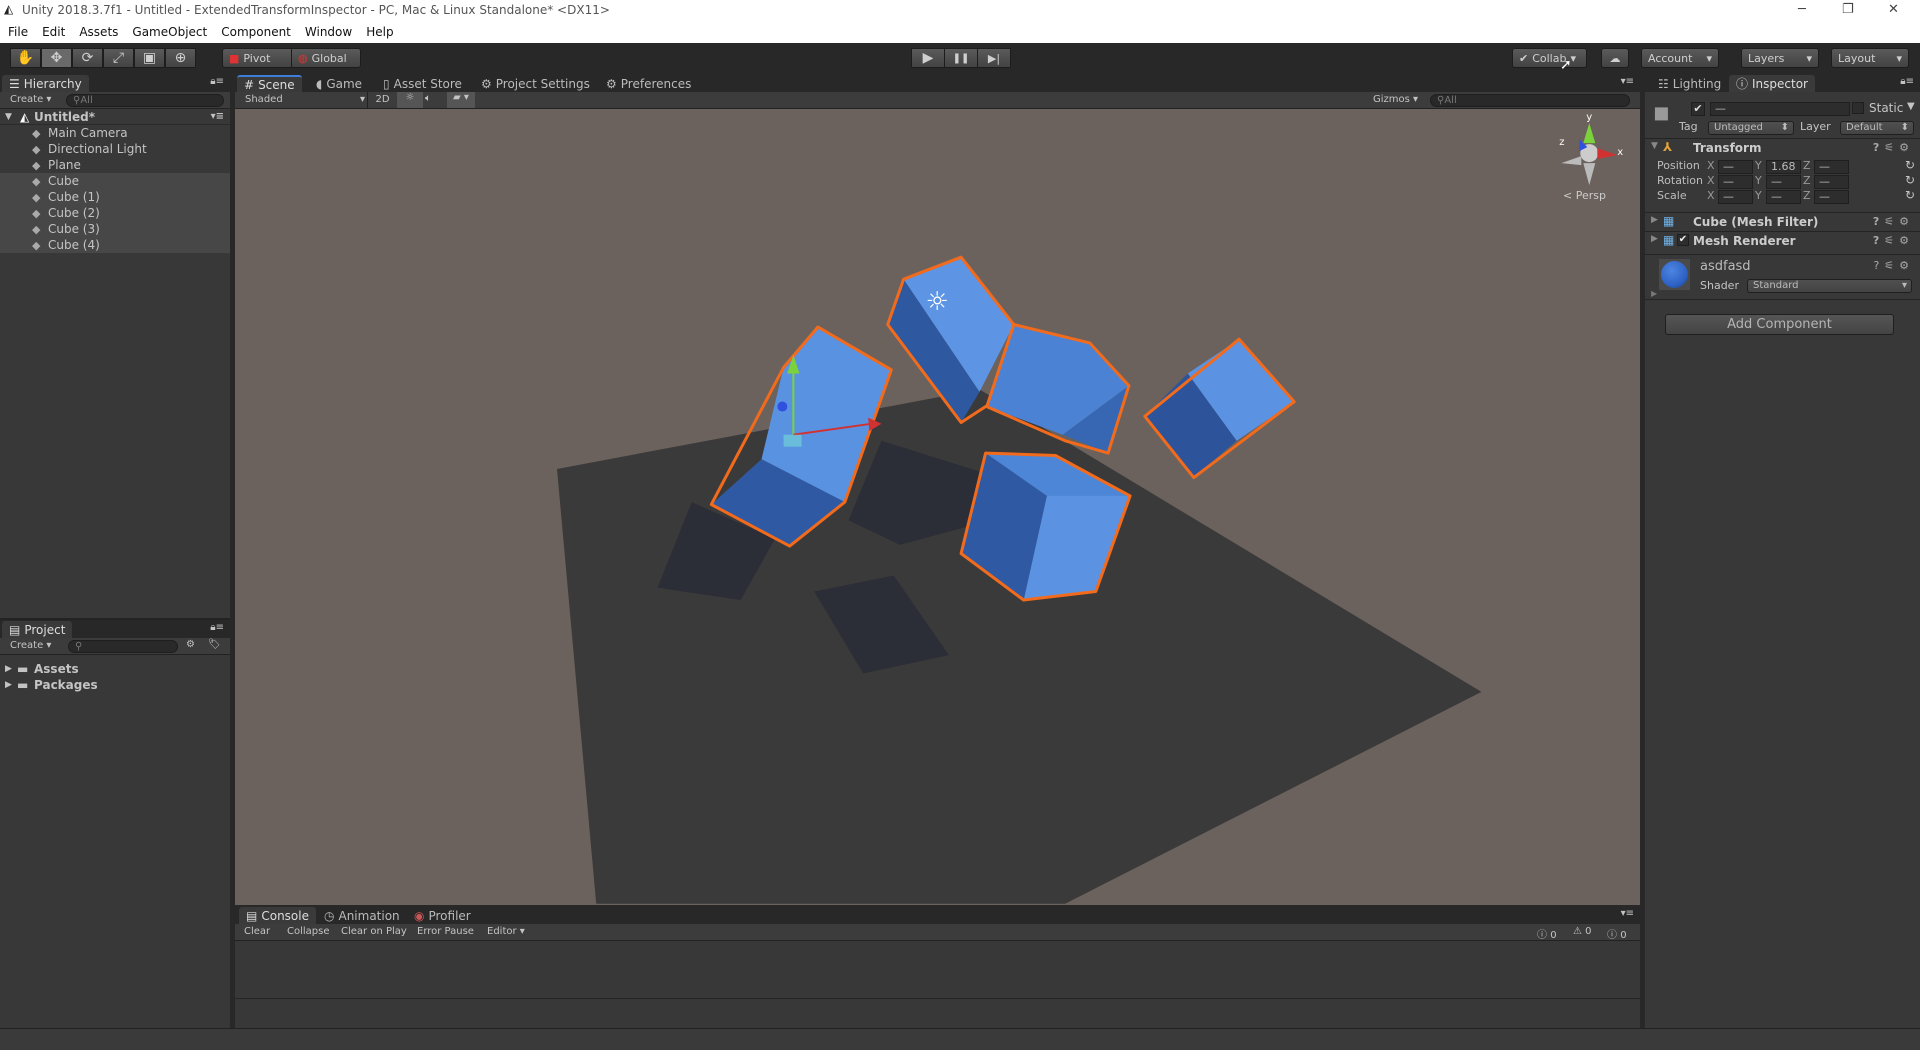  What do you see at coordinates (190, 644) in the screenshot?
I see `filter-type-icon: ⚙` at bounding box center [190, 644].